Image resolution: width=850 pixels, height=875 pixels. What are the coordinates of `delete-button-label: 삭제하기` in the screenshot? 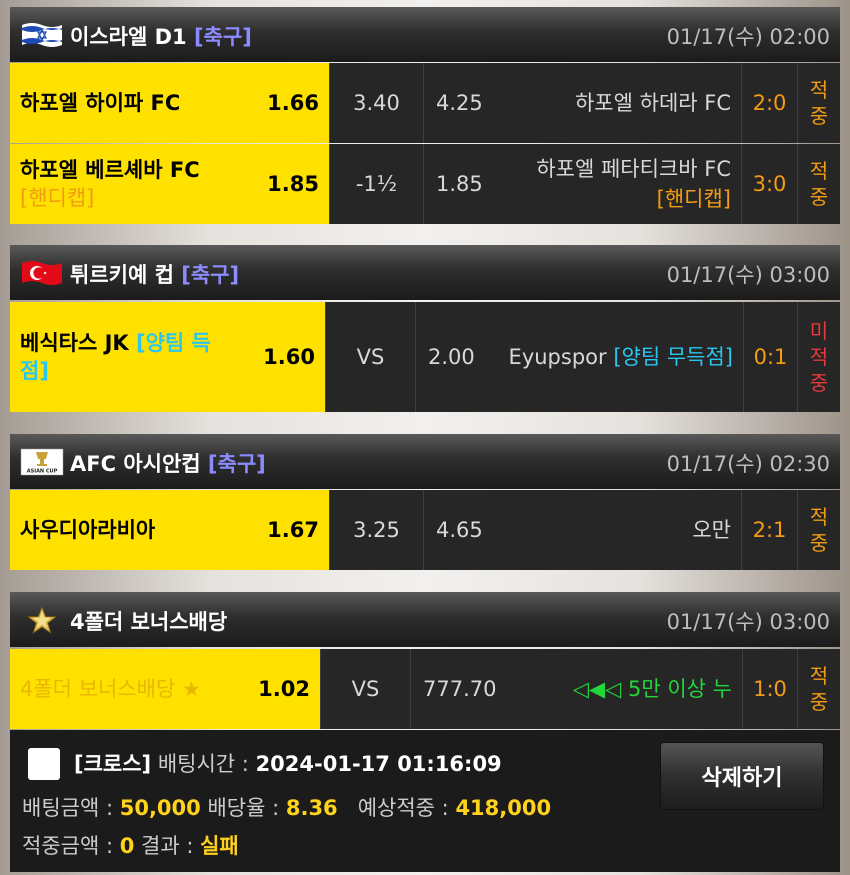 It's located at (742, 778).